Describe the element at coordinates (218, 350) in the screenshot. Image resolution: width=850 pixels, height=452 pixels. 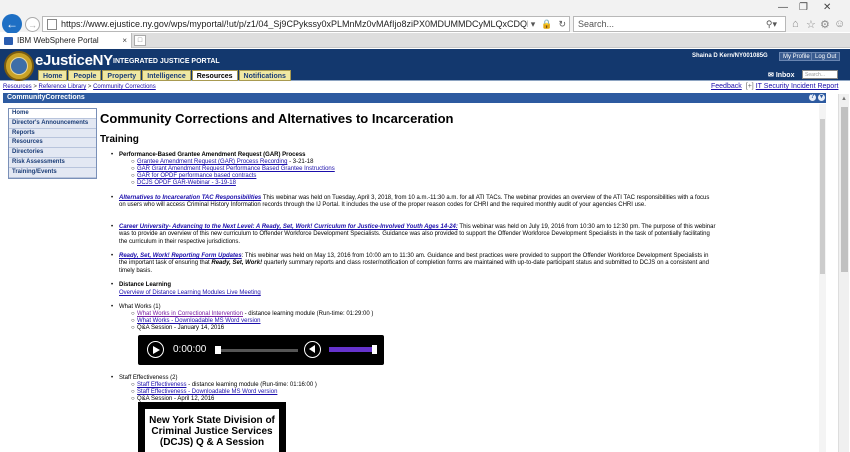
I see `seek-handle` at that location.